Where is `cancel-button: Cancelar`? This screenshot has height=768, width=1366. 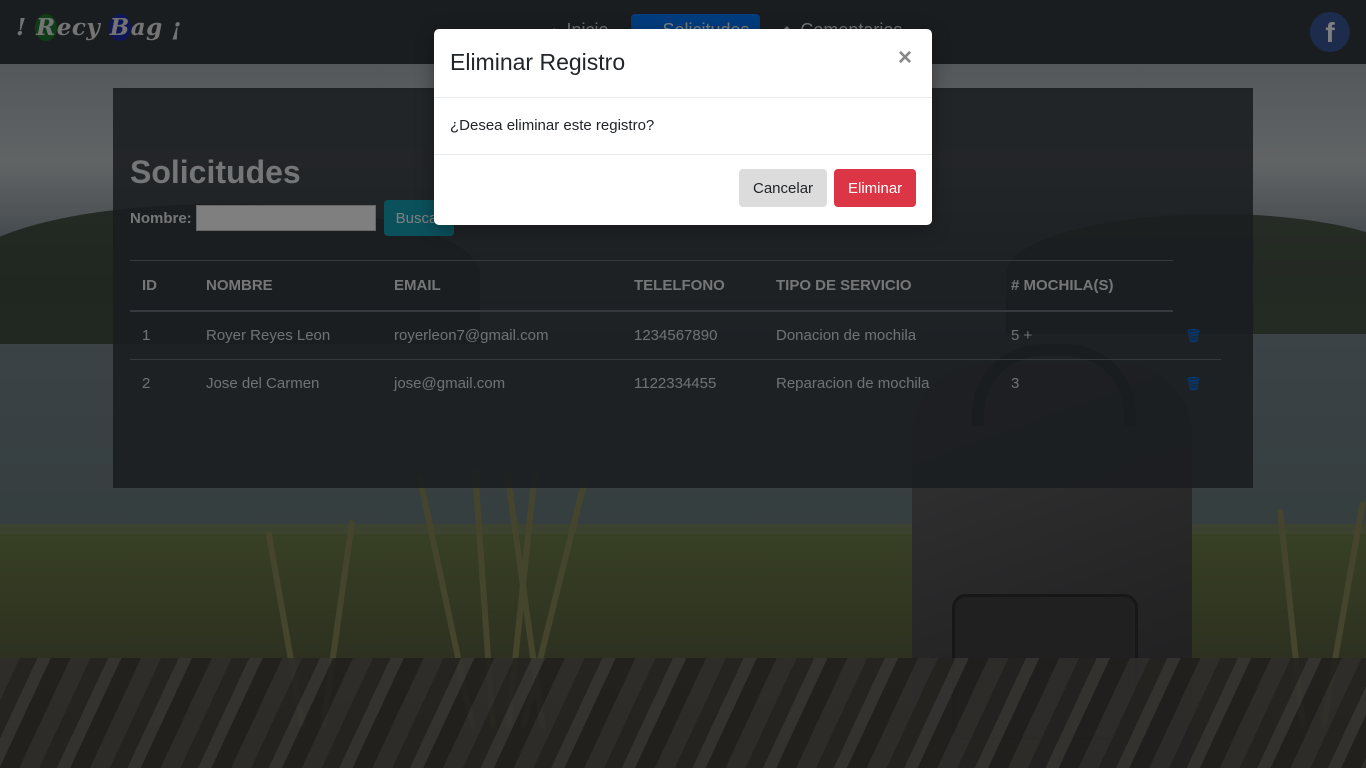
cancel-button: Cancelar is located at coordinates (783, 188).